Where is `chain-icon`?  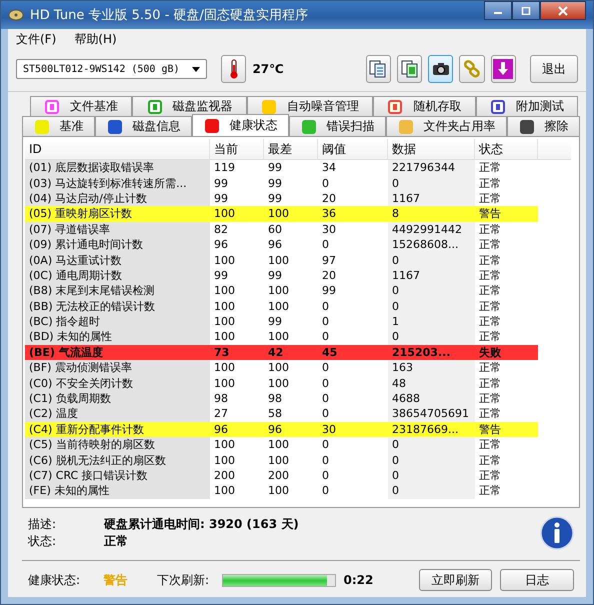
chain-icon is located at coordinates (472, 69).